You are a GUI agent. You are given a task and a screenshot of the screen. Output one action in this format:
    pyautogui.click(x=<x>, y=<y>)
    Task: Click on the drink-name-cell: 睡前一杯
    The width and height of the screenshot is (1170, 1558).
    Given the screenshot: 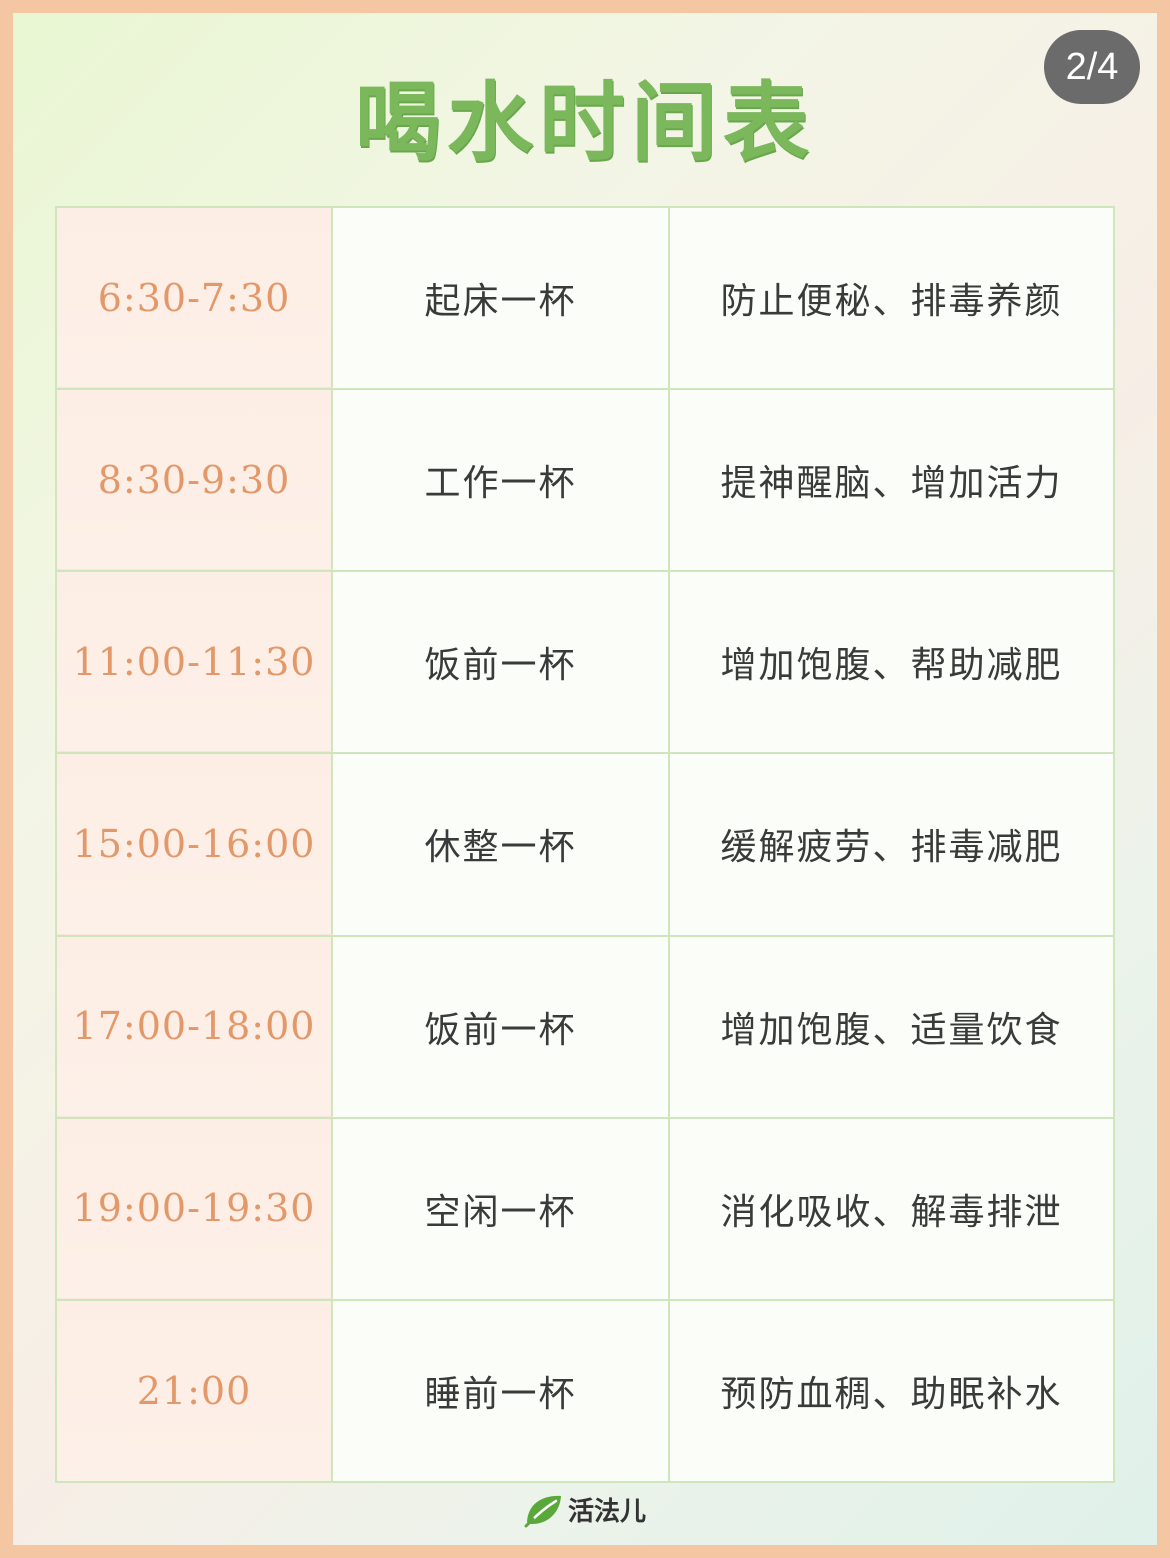 What is the action you would take?
    pyautogui.click(x=501, y=1390)
    